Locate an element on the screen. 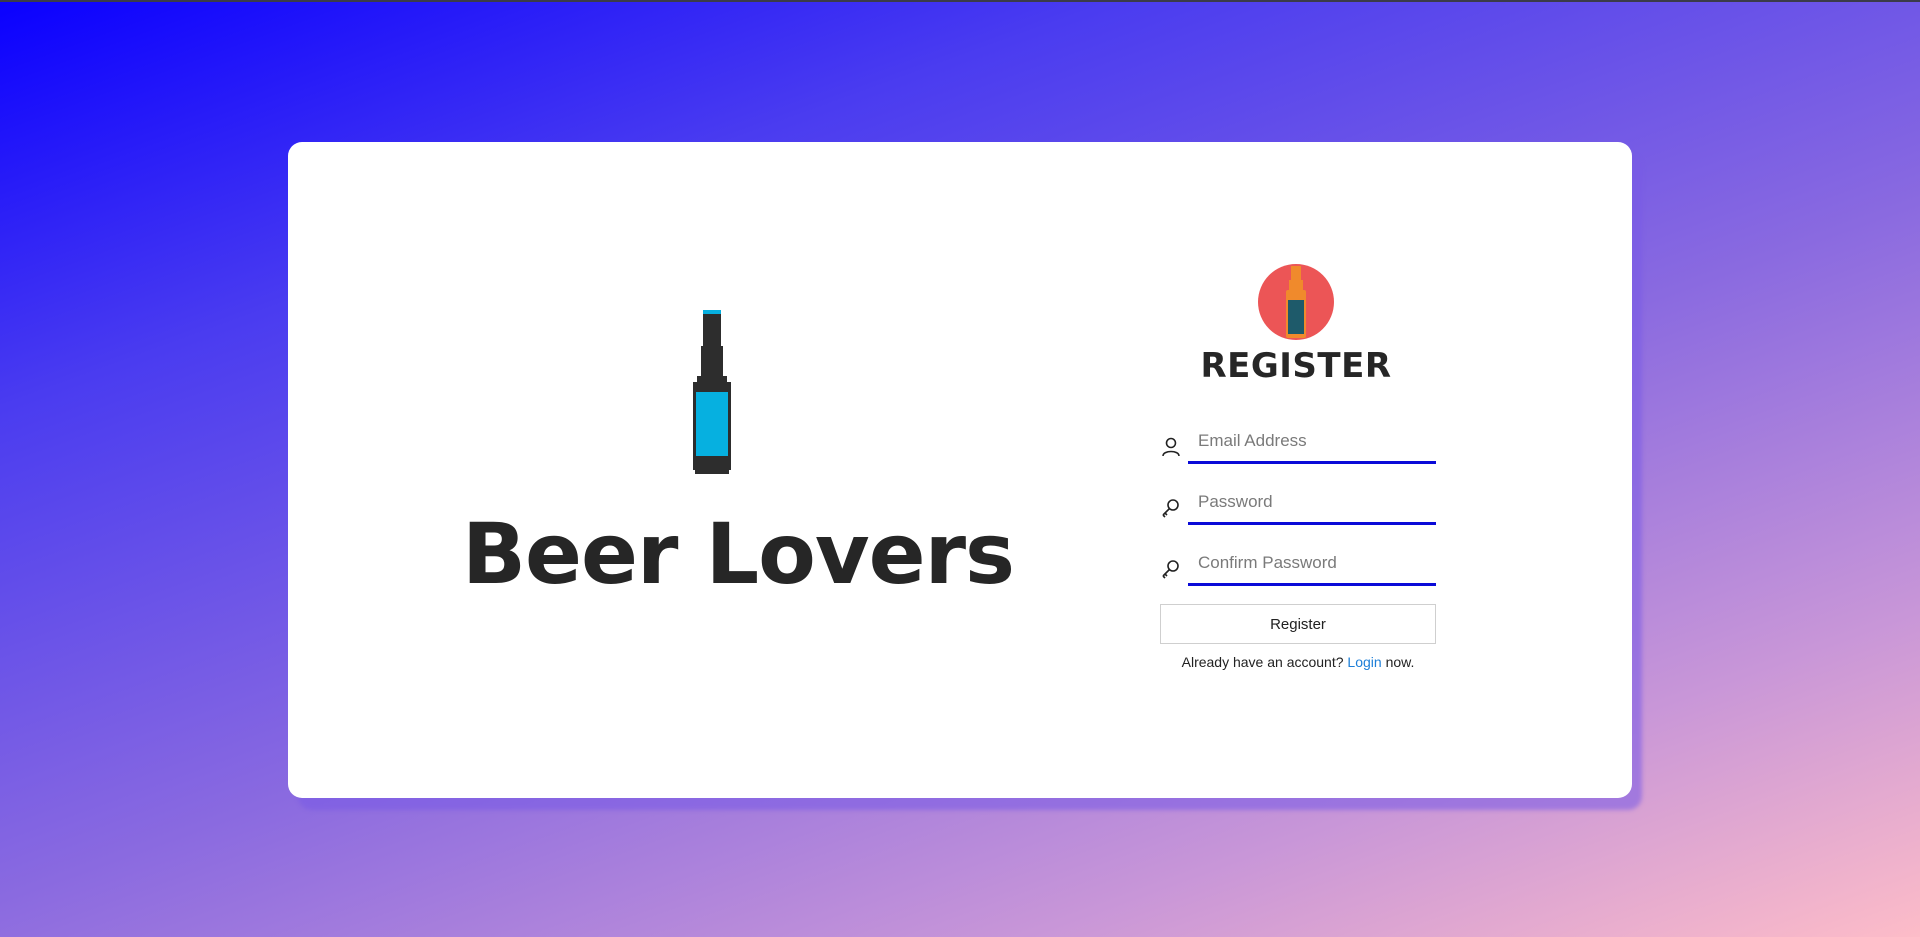  user-icon is located at coordinates (1171, 447).